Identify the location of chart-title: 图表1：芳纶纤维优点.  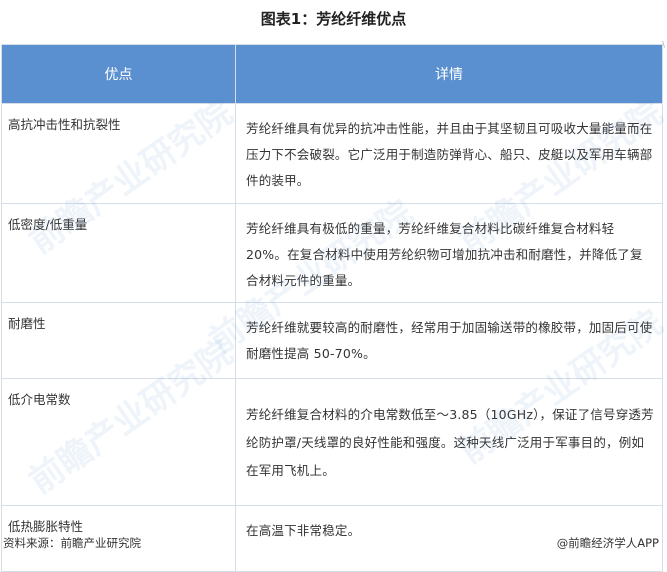
(333, 19).